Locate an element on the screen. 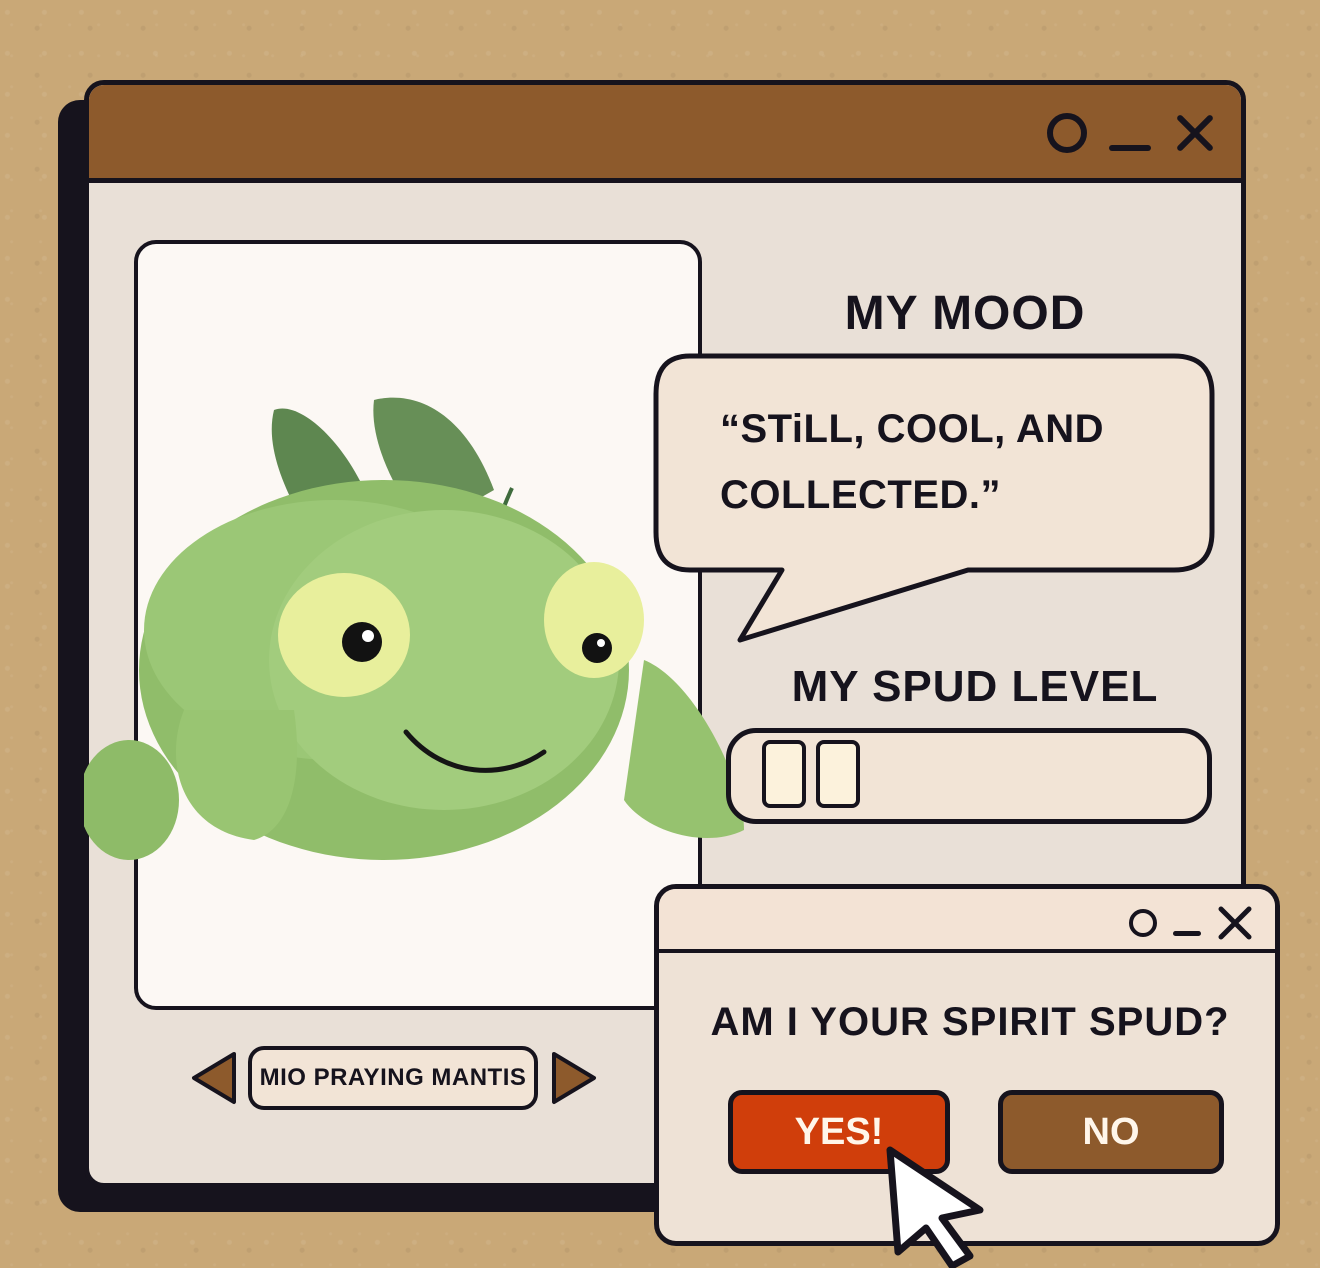 The image size is (1320, 1268). main-titlebar is located at coordinates (665, 134).